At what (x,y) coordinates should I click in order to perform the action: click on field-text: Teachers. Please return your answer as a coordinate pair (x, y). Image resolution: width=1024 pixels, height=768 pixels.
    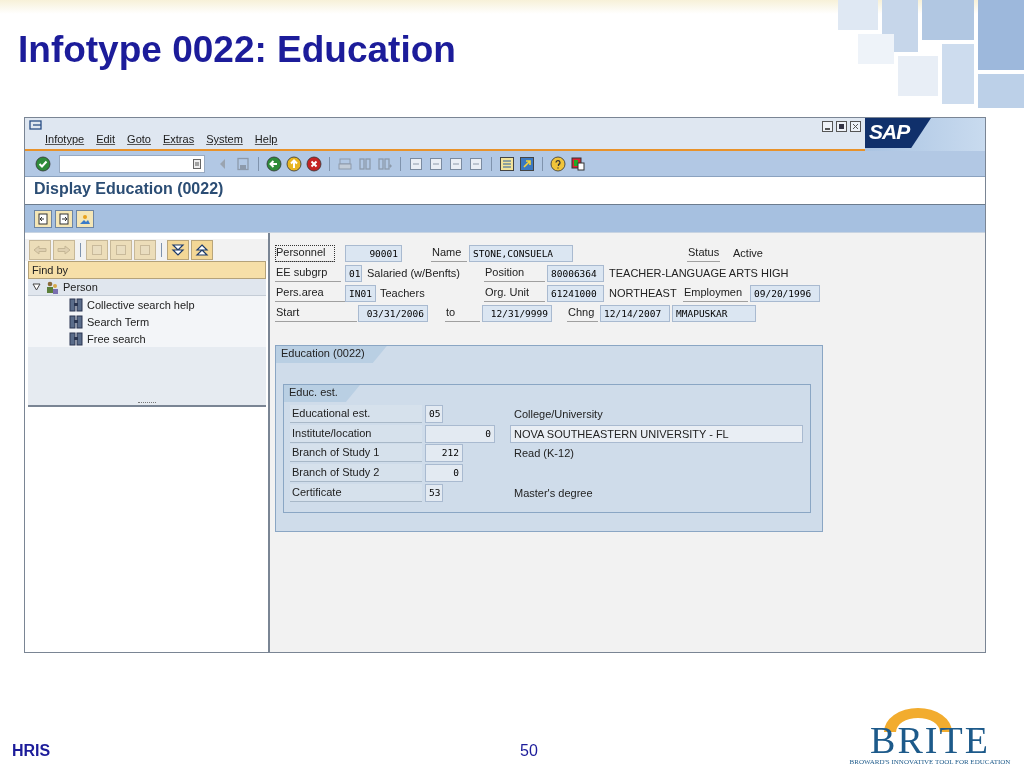
    Looking at the image, I should click on (403, 293).